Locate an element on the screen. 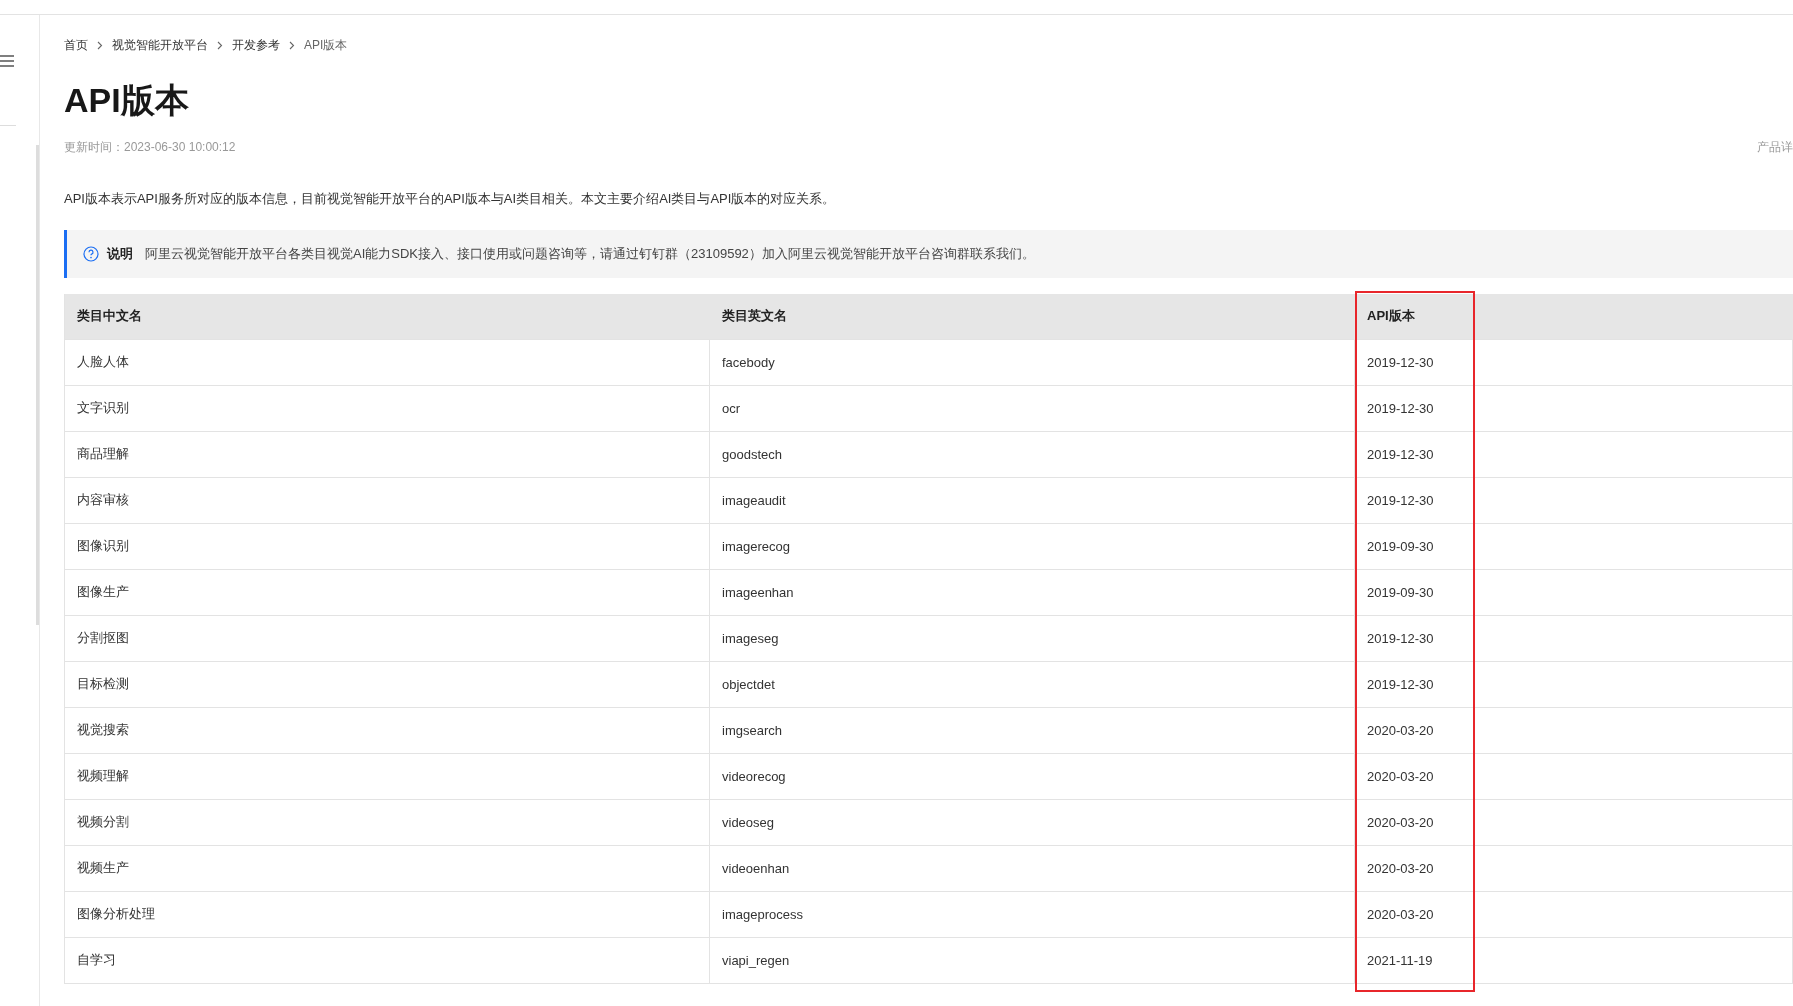  table-cell: imgsearch is located at coordinates (1032, 730).